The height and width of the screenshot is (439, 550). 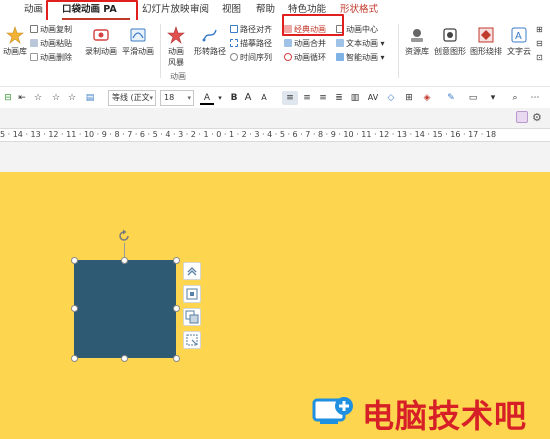 I want to click on tab-slideshow: 幻灯片放映, so click(x=166, y=10).